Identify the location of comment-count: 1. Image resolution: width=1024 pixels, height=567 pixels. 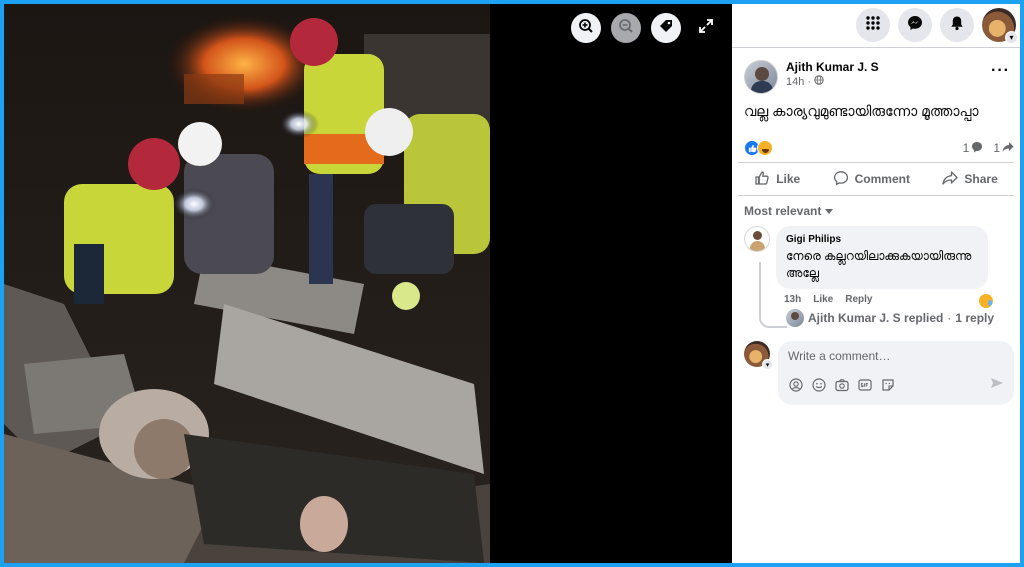
(973, 148).